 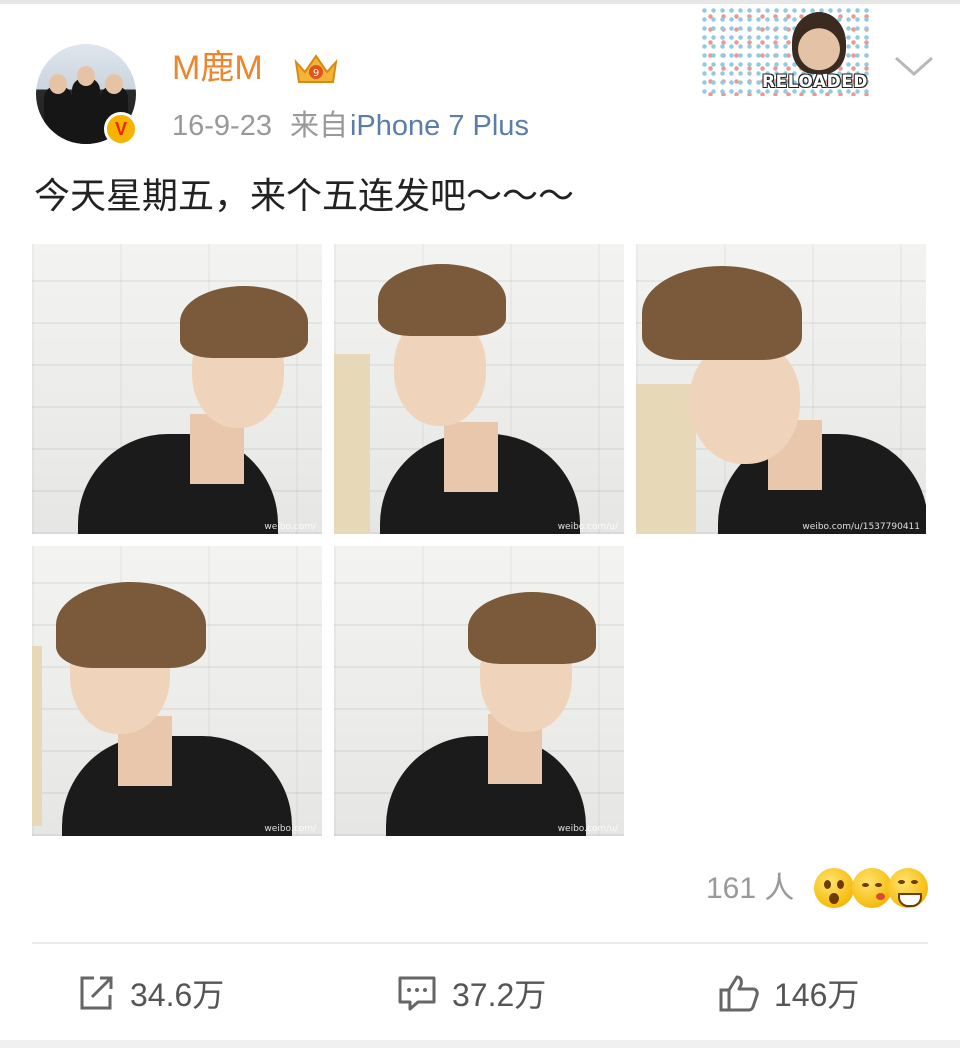 What do you see at coordinates (785, 51) in the screenshot?
I see `card-badge: RELOADED` at bounding box center [785, 51].